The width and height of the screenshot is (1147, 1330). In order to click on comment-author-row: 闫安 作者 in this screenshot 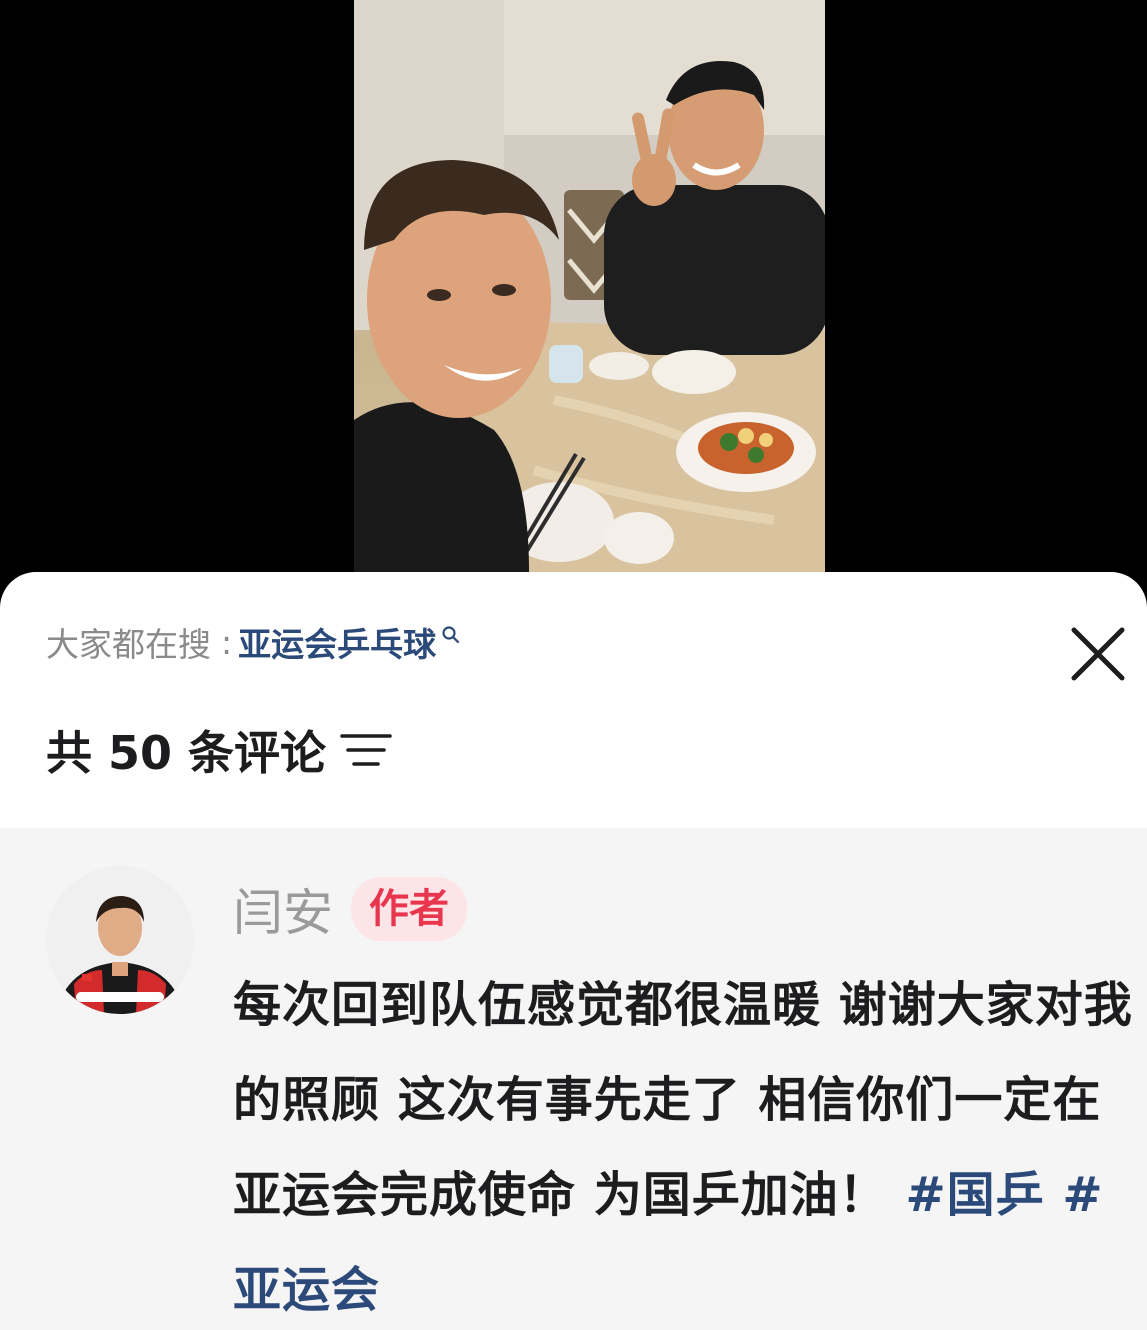, I will do `click(350, 909)`.